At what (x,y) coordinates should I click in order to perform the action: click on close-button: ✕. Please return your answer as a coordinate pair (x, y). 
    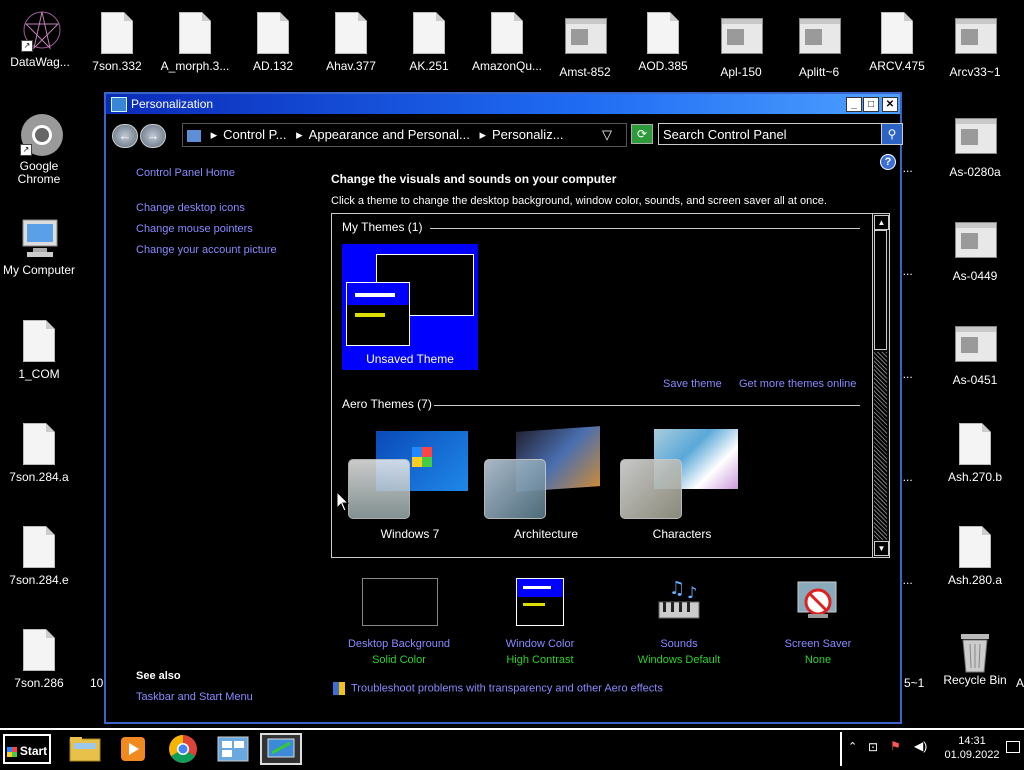
    Looking at the image, I should click on (890, 104).